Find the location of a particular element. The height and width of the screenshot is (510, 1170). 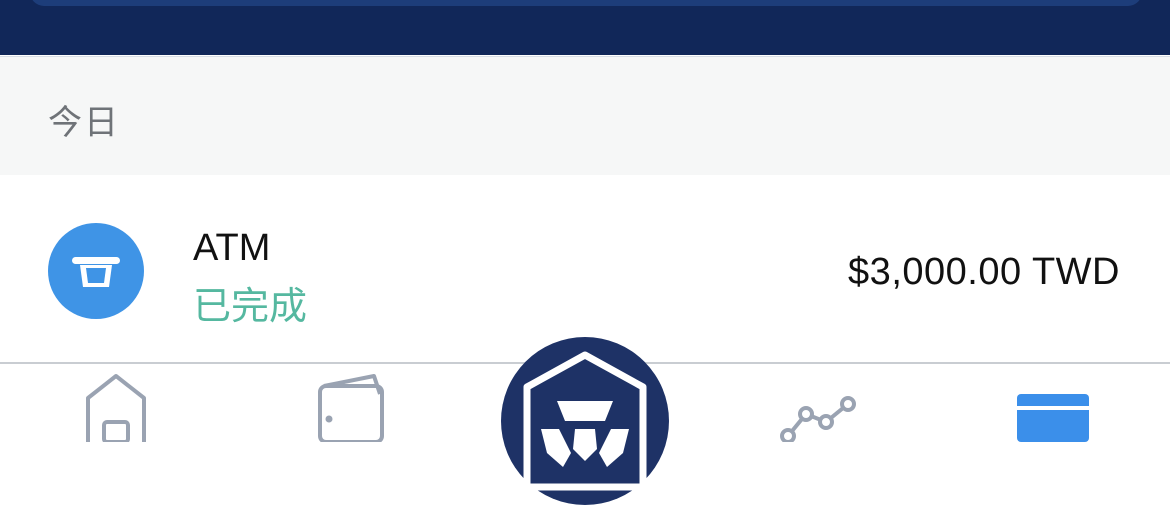

crypto-lion-icon is located at coordinates (585, 421).